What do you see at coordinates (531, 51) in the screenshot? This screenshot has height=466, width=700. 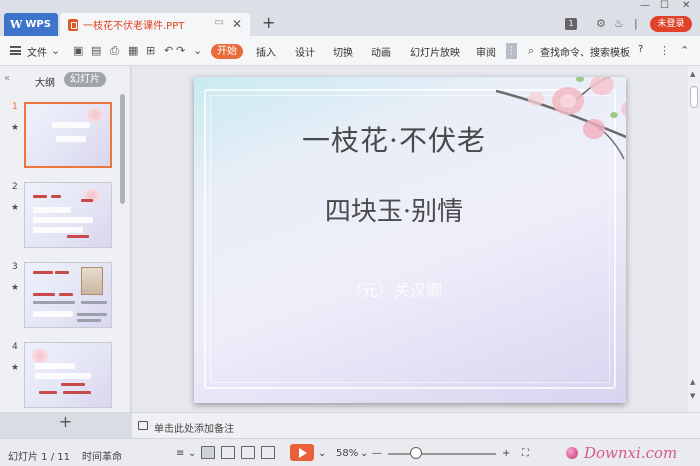 I see `search-icon: ⌕` at bounding box center [531, 51].